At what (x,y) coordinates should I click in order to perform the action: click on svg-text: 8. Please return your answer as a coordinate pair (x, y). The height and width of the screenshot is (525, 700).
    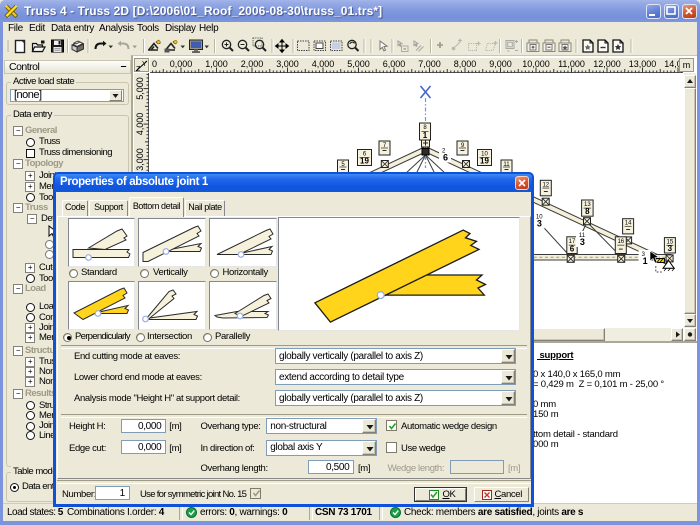
    Looking at the image, I should click on (587, 211).